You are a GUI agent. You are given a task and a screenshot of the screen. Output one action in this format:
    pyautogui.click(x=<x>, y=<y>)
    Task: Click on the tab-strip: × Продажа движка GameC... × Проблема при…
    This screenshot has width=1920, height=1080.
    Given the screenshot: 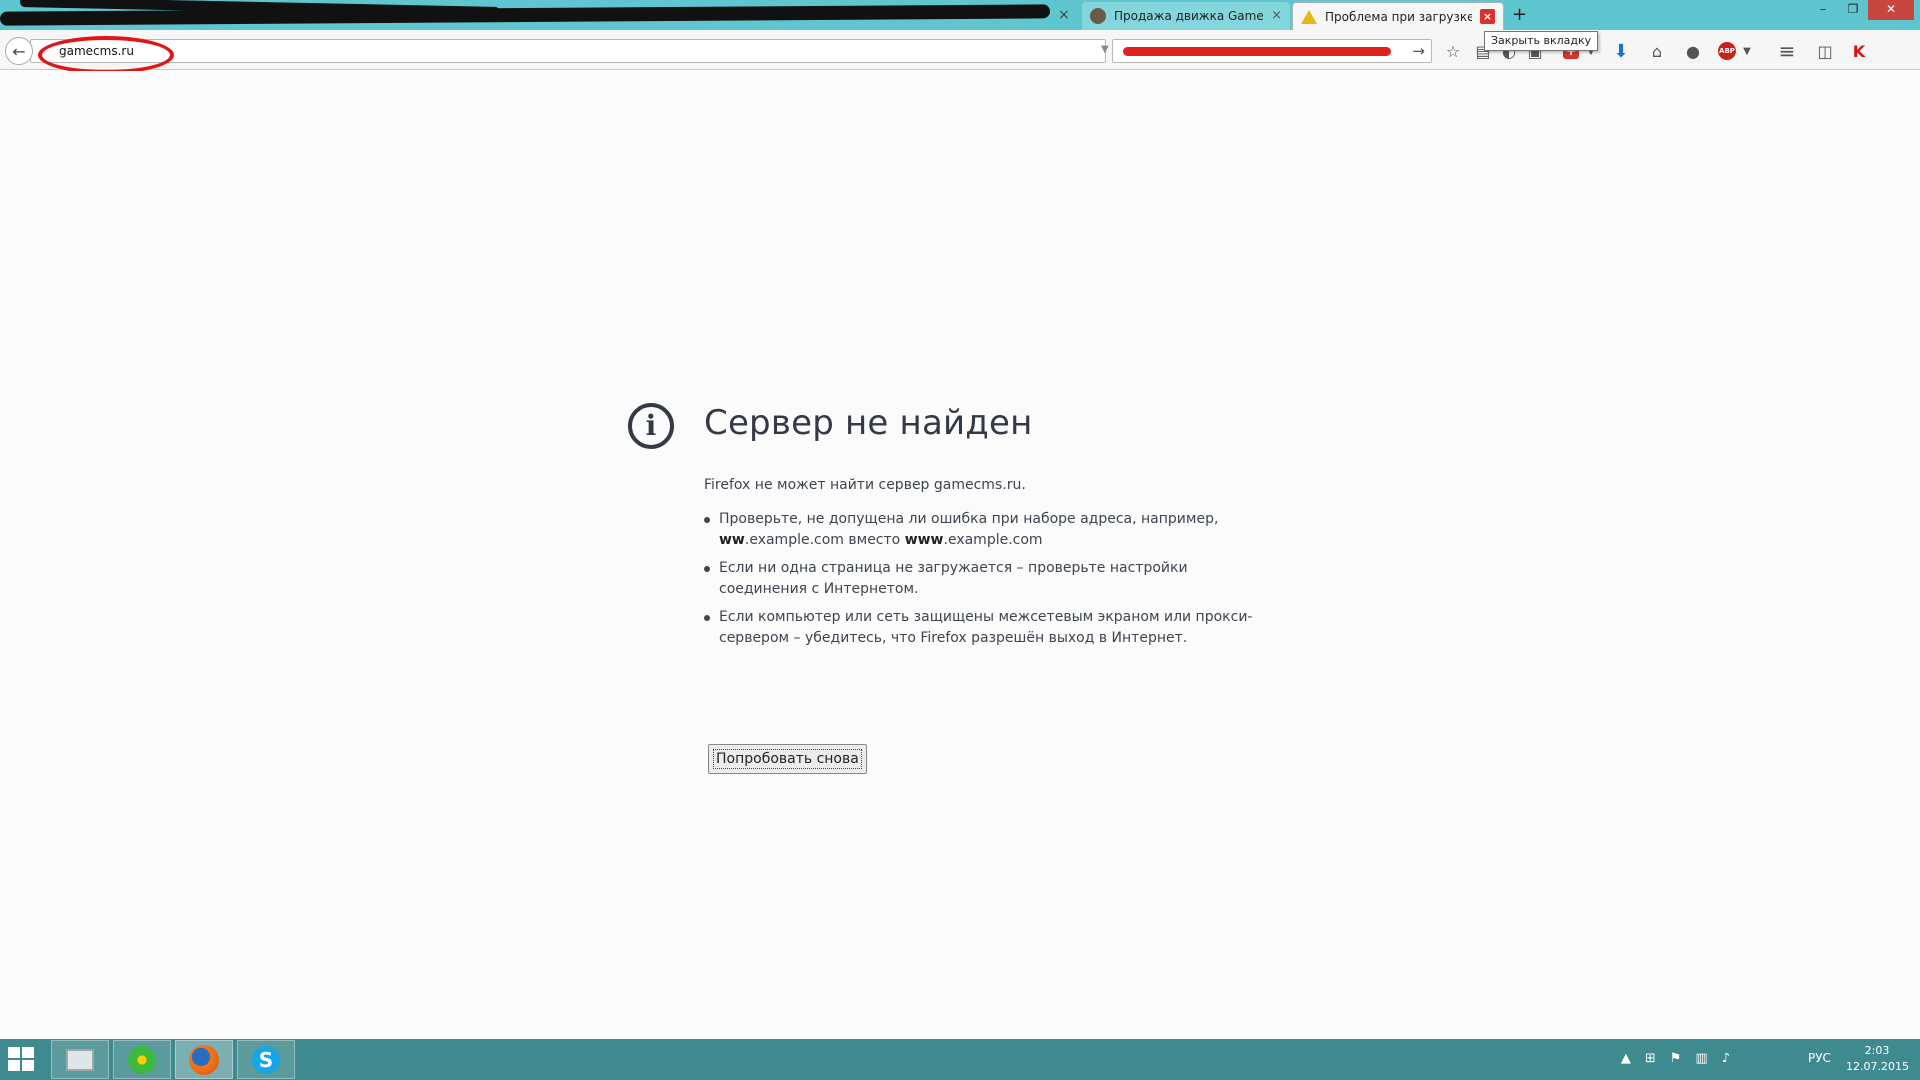 What is the action you would take?
    pyautogui.click(x=960, y=15)
    